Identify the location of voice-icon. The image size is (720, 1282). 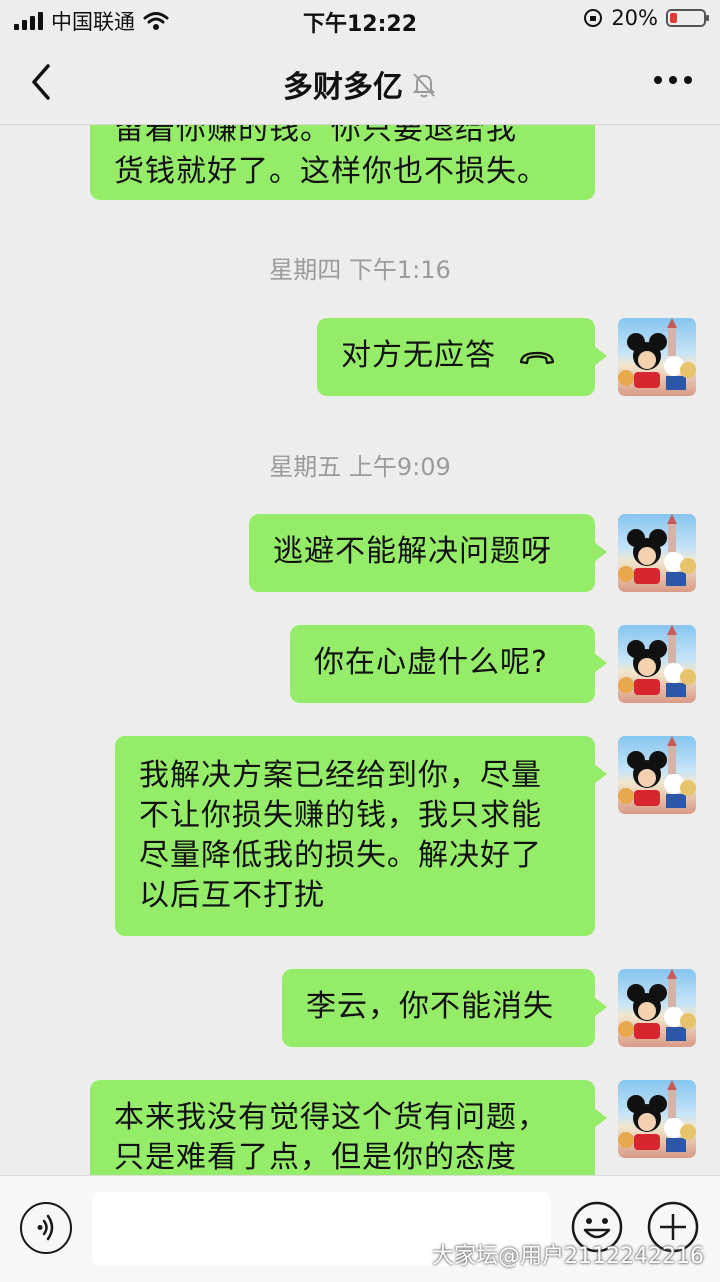
(45, 1227).